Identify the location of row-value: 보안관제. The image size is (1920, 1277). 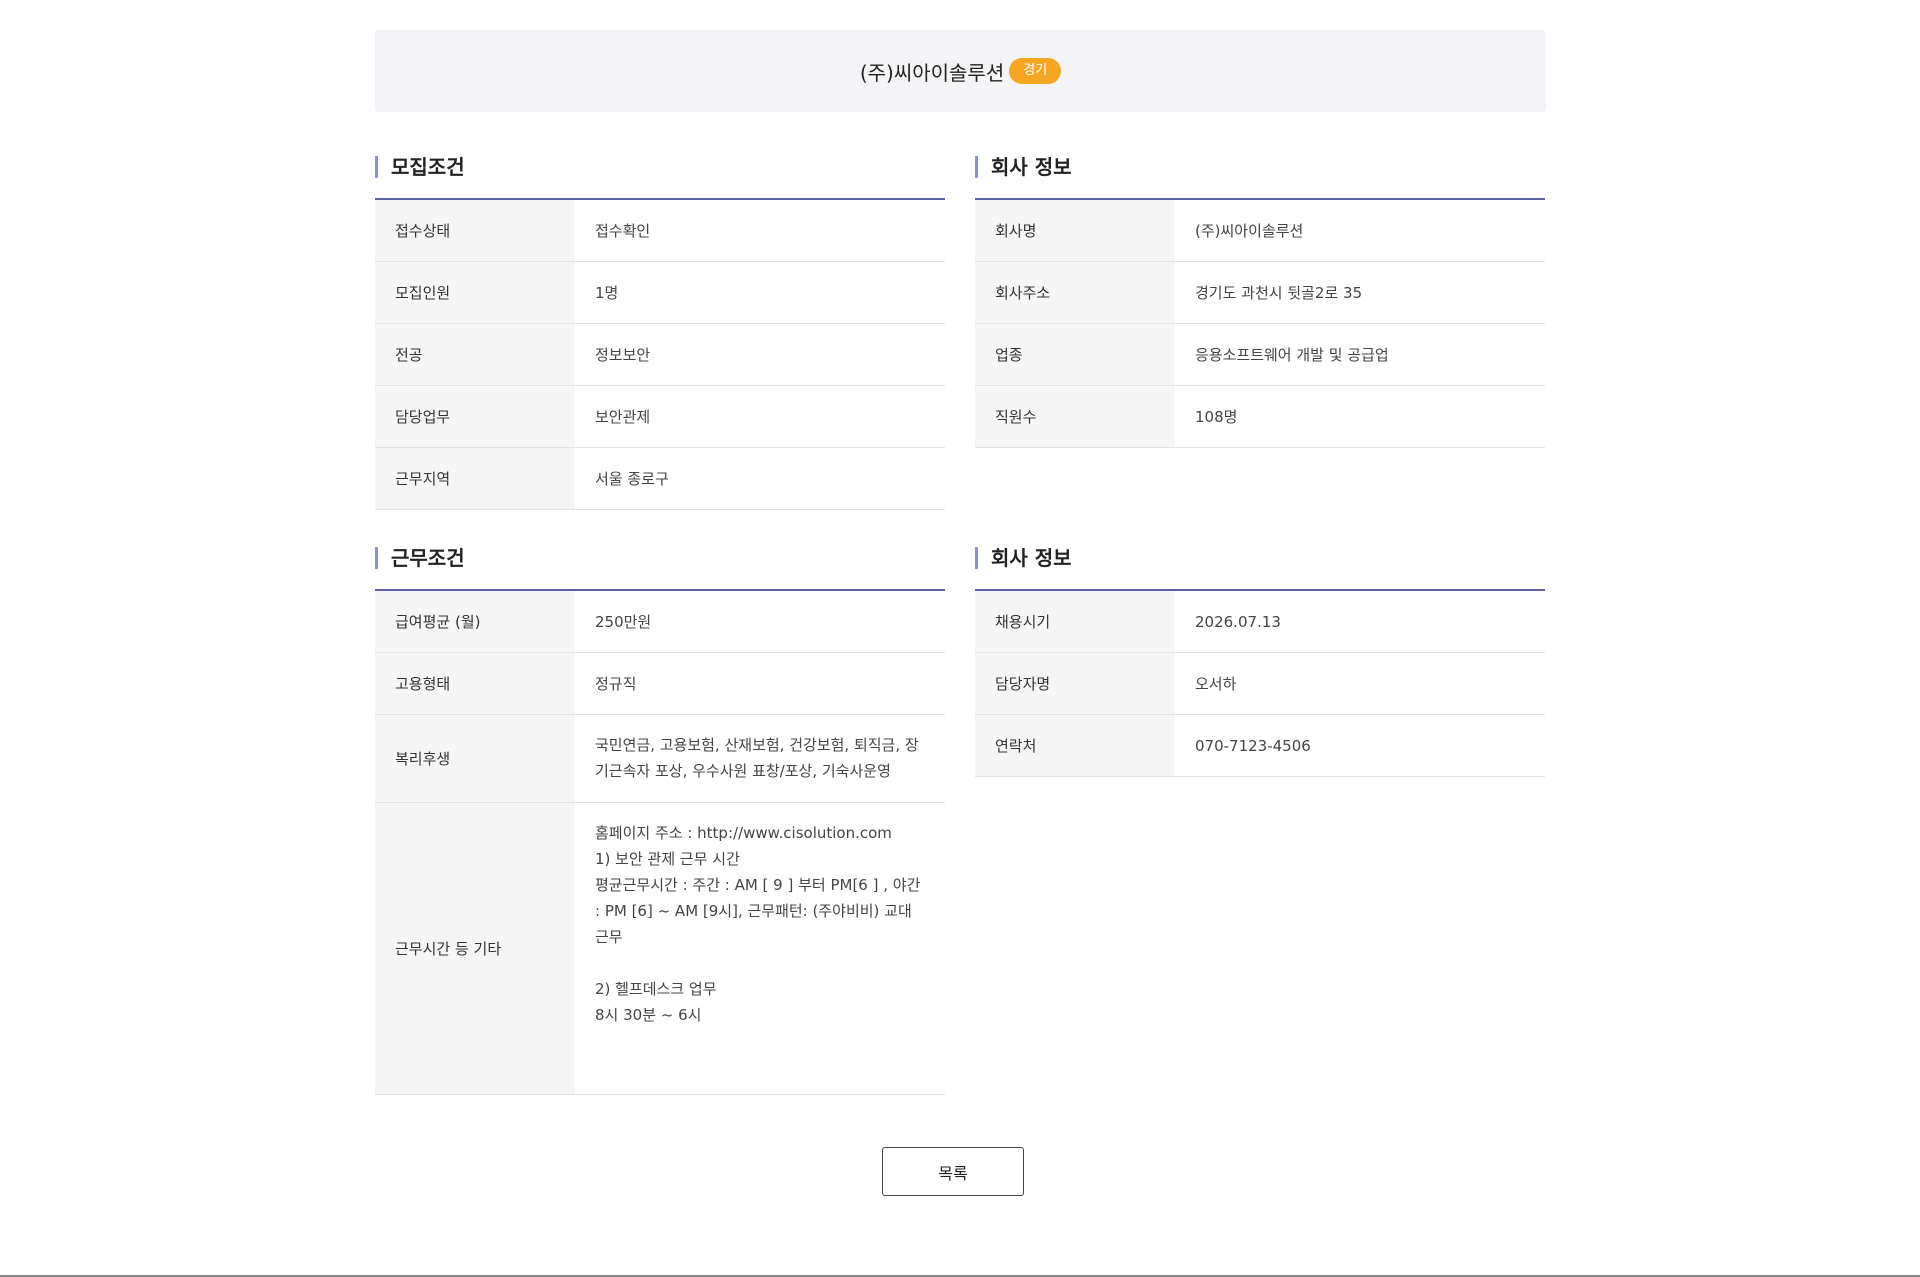
(623, 416).